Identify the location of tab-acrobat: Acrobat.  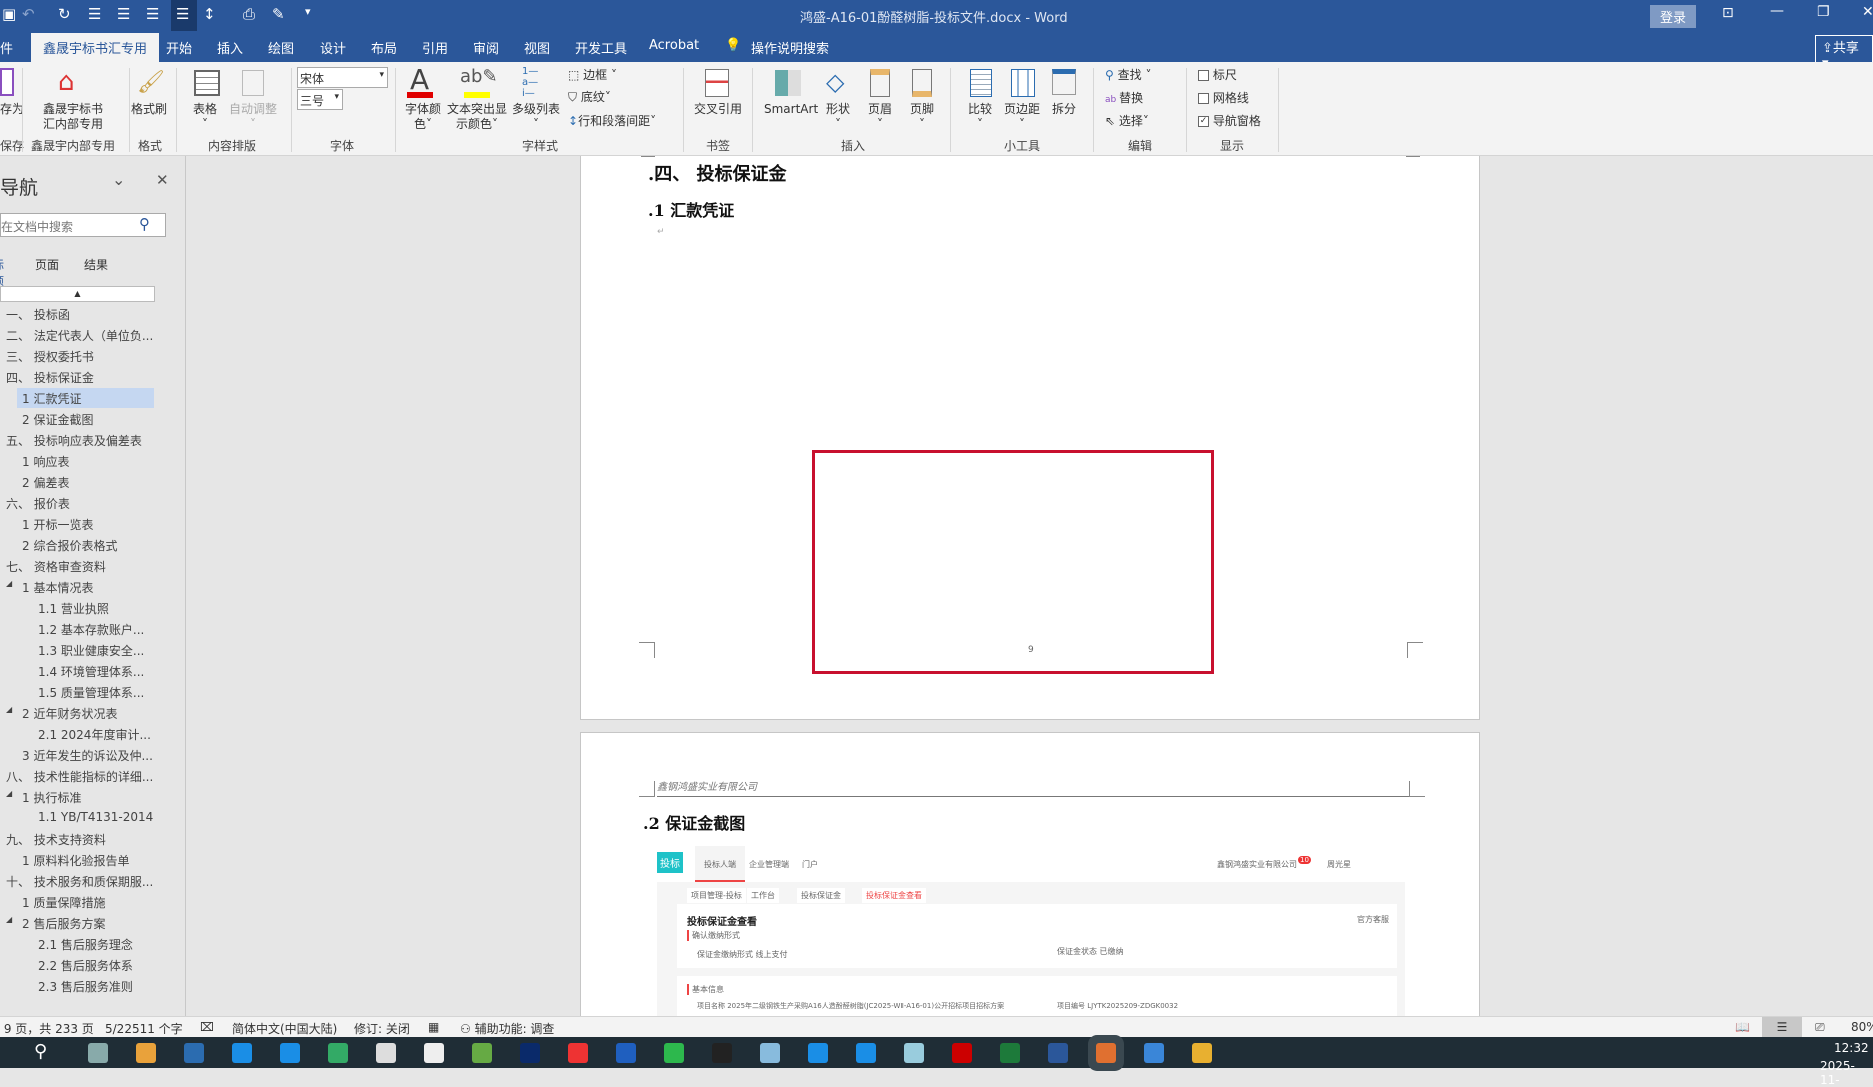
(674, 45).